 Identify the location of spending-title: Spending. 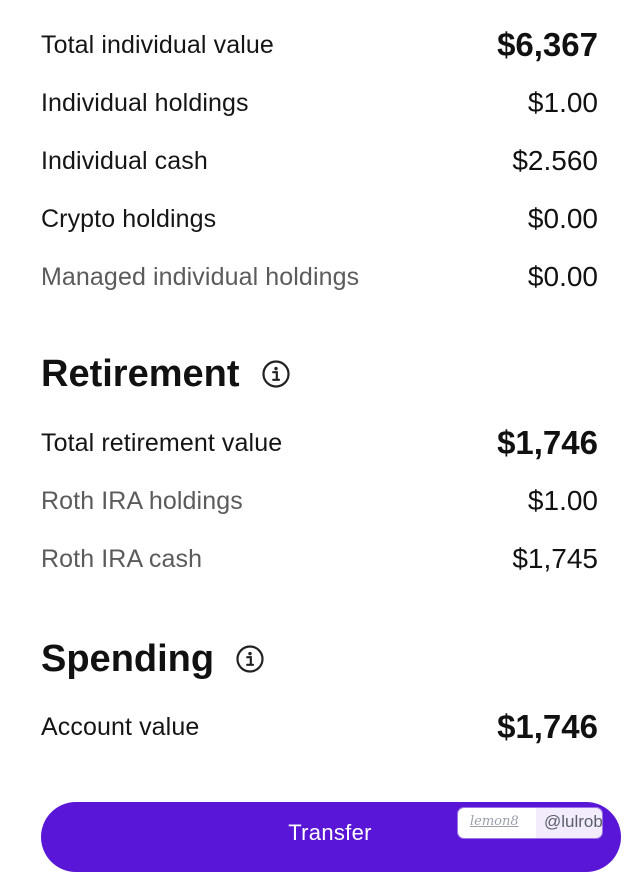
(128, 658).